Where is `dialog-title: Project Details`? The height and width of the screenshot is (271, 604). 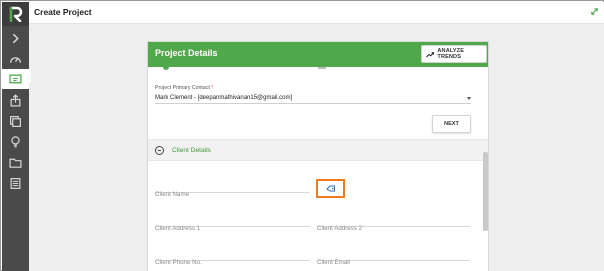
dialog-title: Project Details is located at coordinates (186, 53).